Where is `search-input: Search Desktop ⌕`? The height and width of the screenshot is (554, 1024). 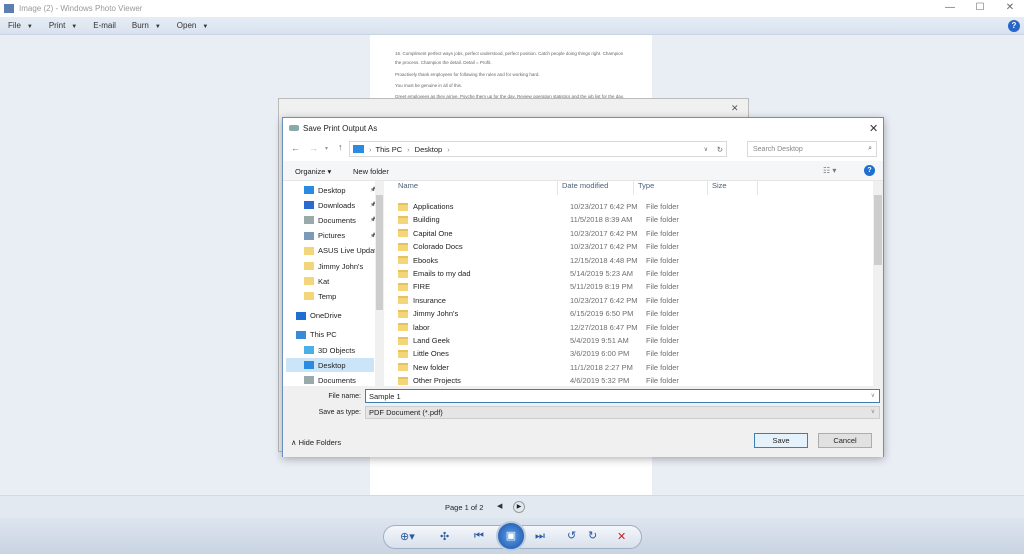 search-input: Search Desktop ⌕ is located at coordinates (812, 149).